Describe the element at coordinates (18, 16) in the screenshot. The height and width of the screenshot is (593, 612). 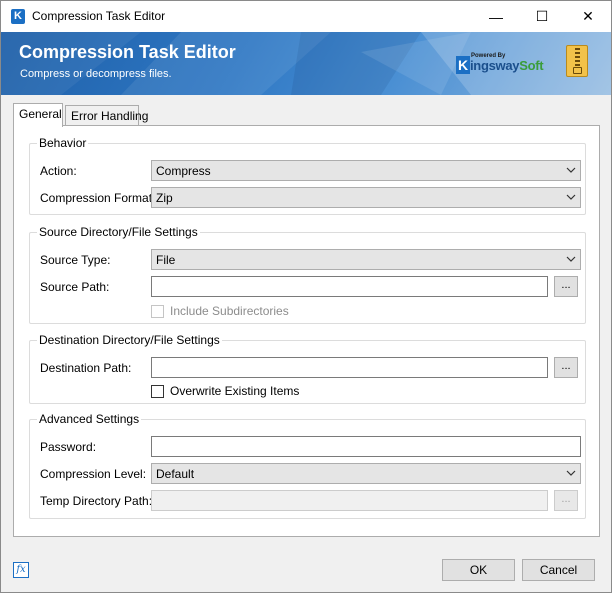
I see `kingsway-app-icon: K` at that location.